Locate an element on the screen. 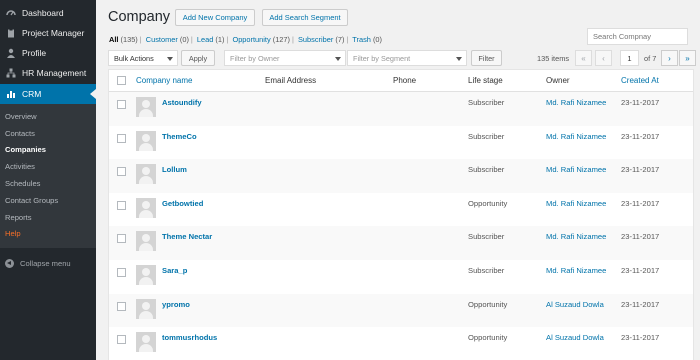 The image size is (700, 360). view-customer-count: (0) is located at coordinates (184, 39).